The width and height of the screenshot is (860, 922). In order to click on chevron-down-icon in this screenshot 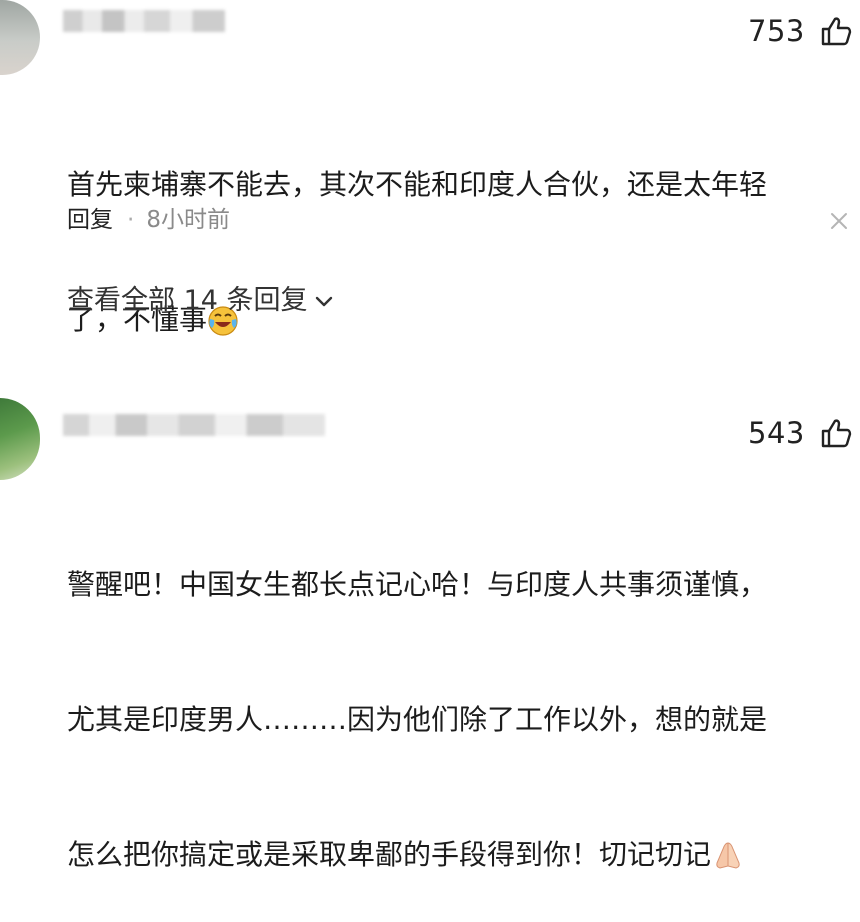, I will do `click(323, 301)`.